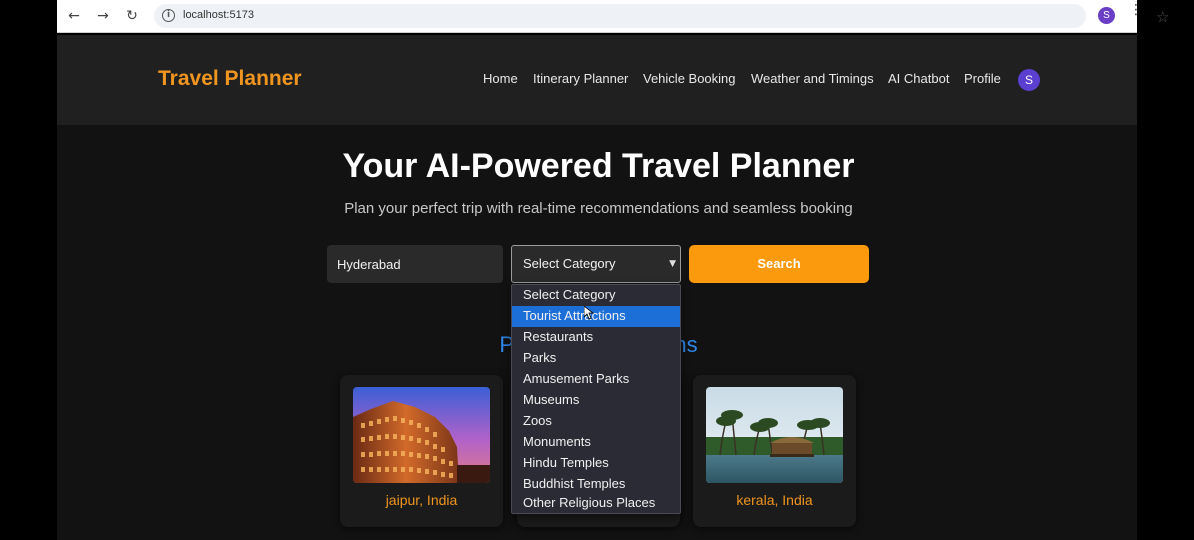  Describe the element at coordinates (415, 264) in the screenshot. I see `city-input` at that location.